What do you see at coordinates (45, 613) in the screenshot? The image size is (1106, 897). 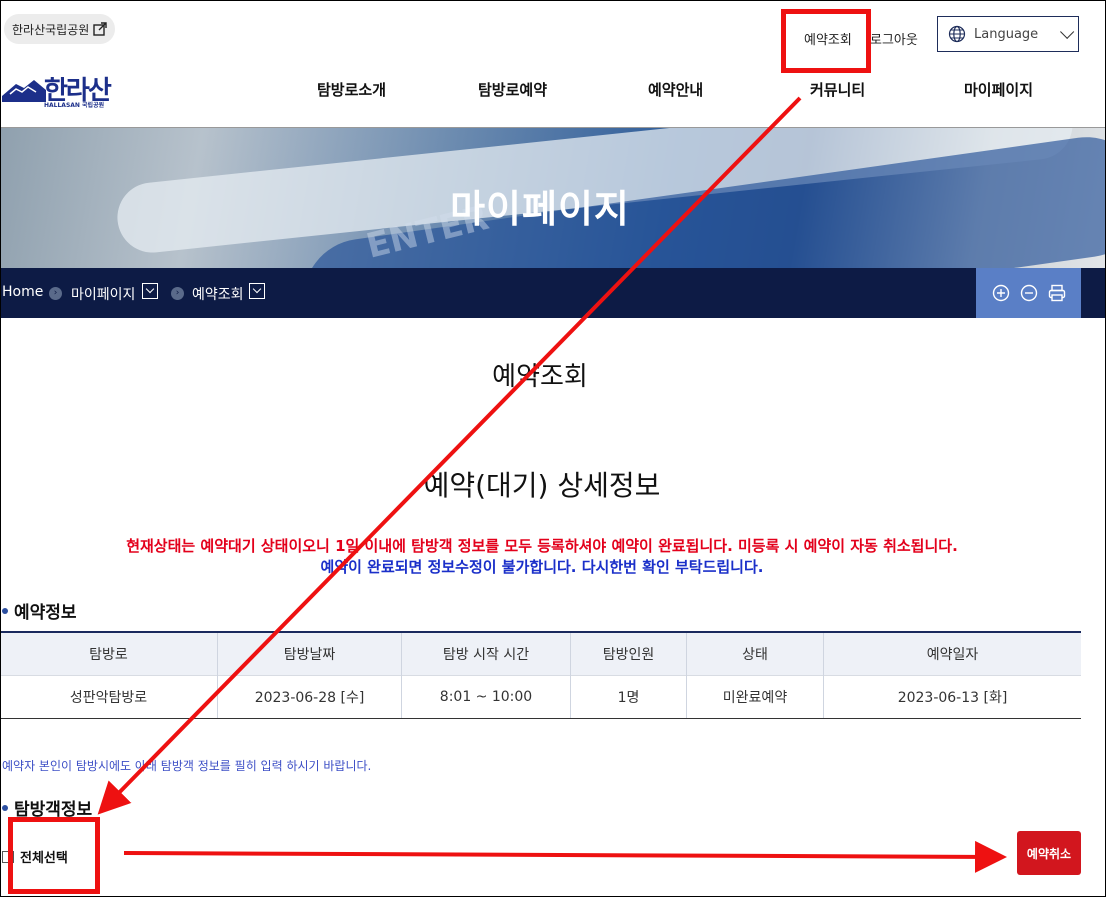 I see `reservation-section-label: 예약정보` at bounding box center [45, 613].